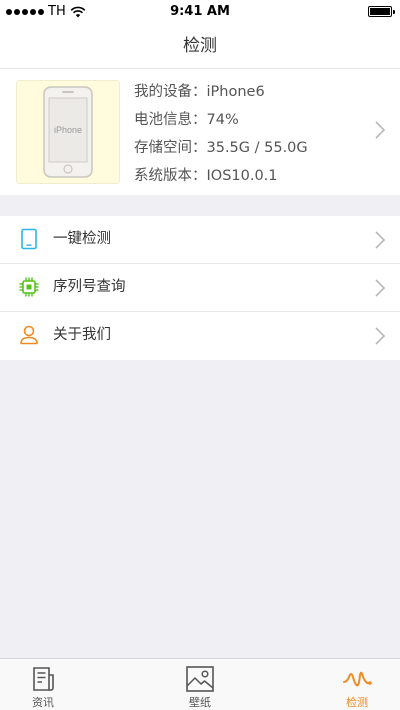 The image size is (400, 710). What do you see at coordinates (170, 92) in the screenshot?
I see `device-model-label: 我的设备：` at bounding box center [170, 92].